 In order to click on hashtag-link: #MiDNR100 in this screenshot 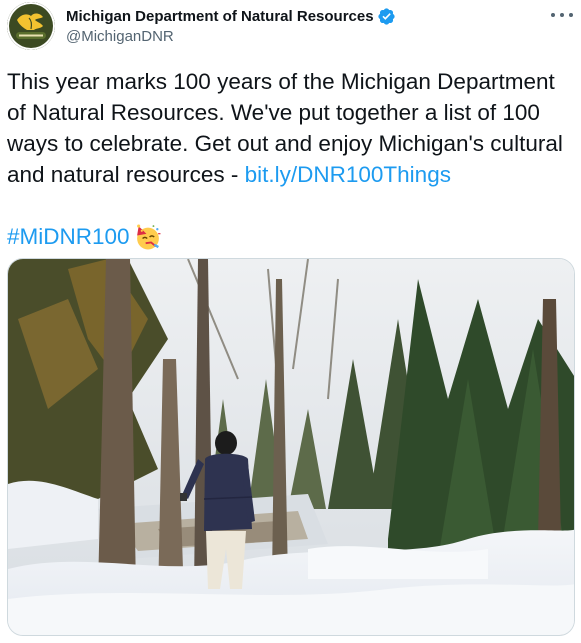, I will do `click(68, 236)`.